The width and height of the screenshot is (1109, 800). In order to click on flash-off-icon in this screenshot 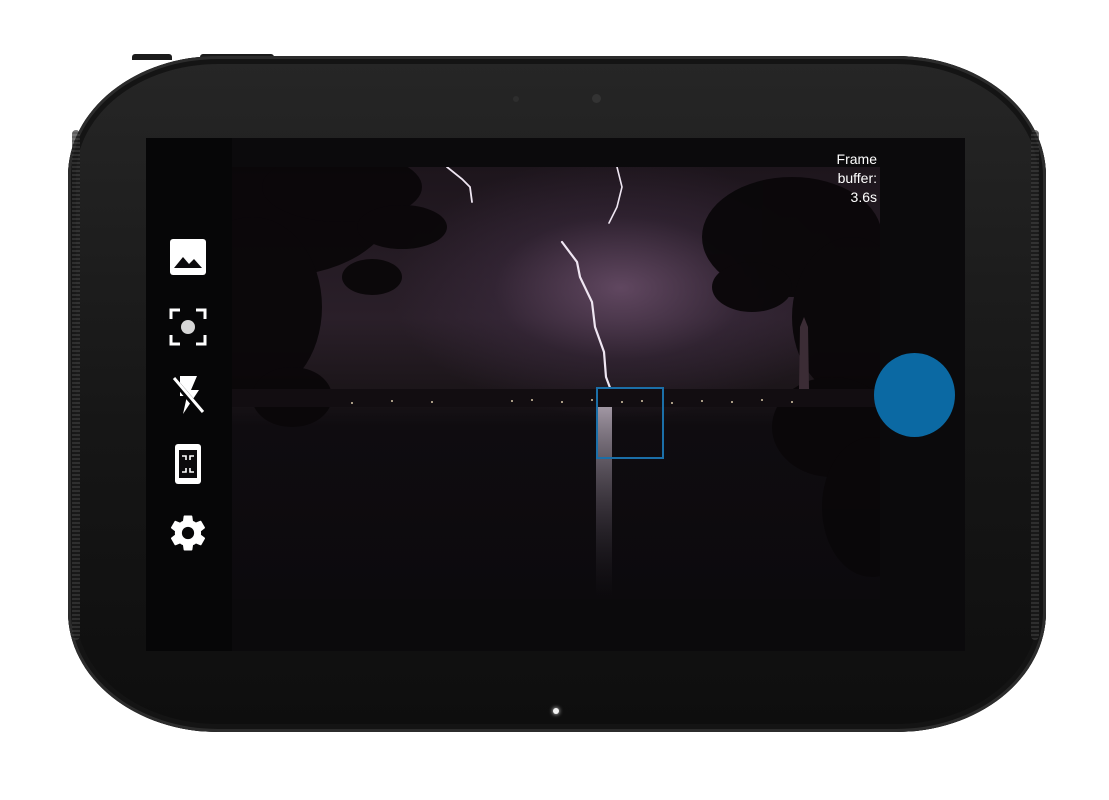, I will do `click(187, 395)`.